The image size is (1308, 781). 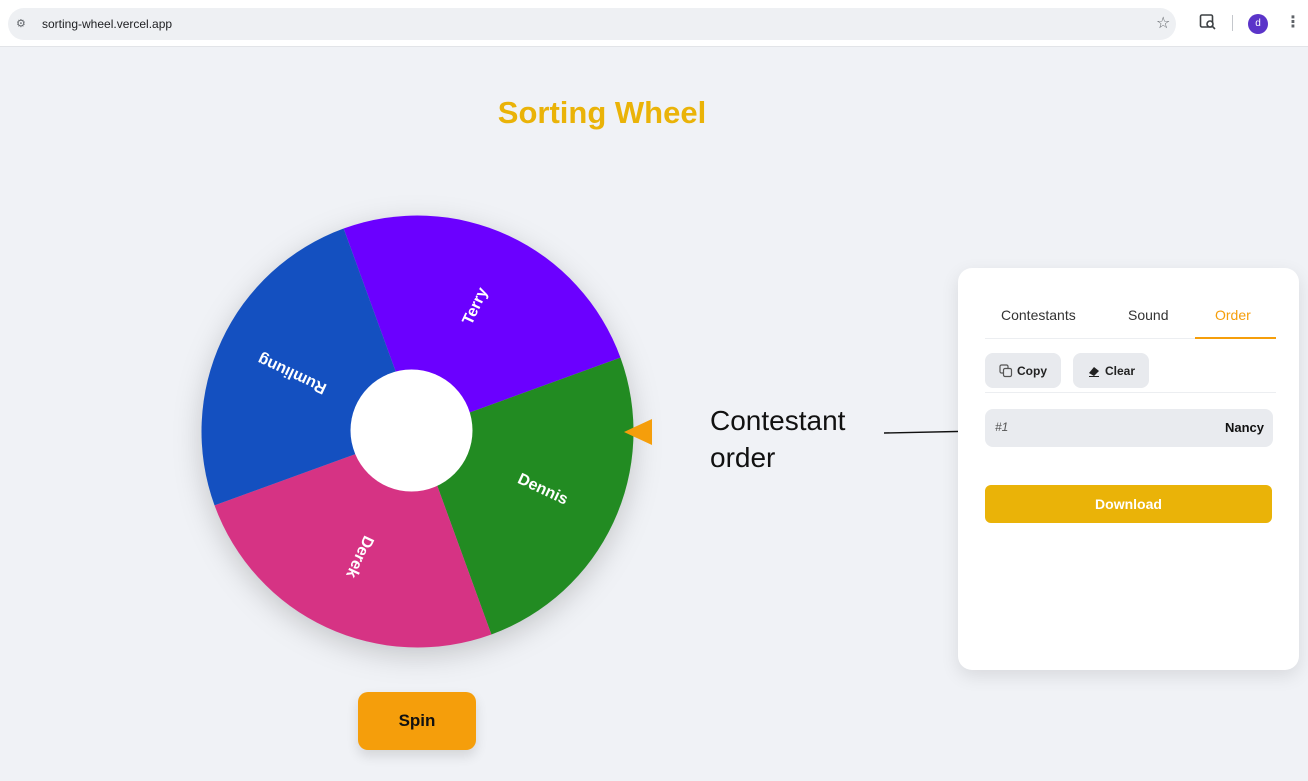 I want to click on tab-contestants: Contestants, so click(x=1038, y=315).